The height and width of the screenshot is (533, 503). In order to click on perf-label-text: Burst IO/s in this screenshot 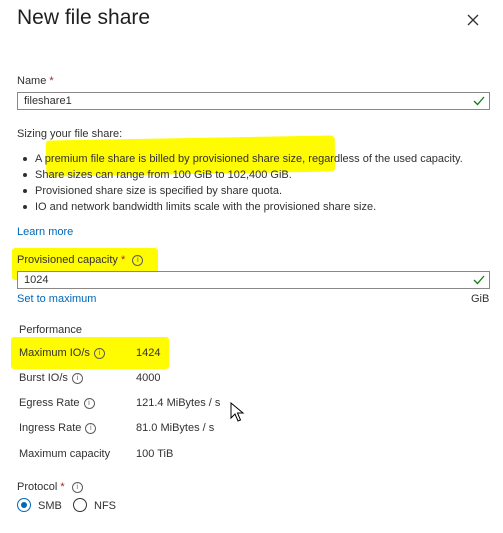, I will do `click(43, 378)`.